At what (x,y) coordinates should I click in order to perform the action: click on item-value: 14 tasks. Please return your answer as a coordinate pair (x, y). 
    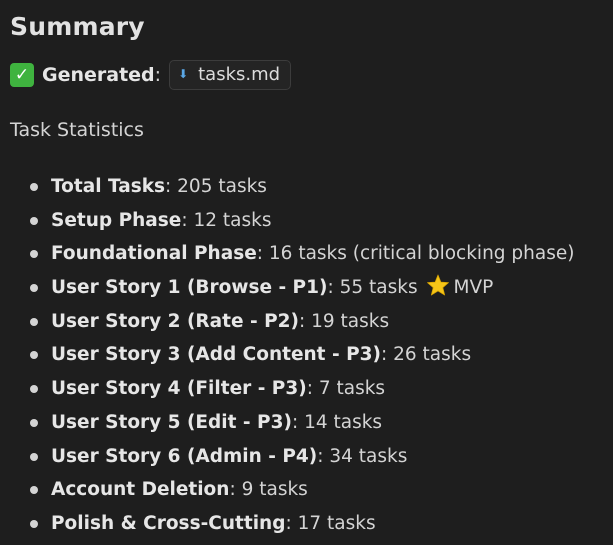
    Looking at the image, I should click on (343, 422).